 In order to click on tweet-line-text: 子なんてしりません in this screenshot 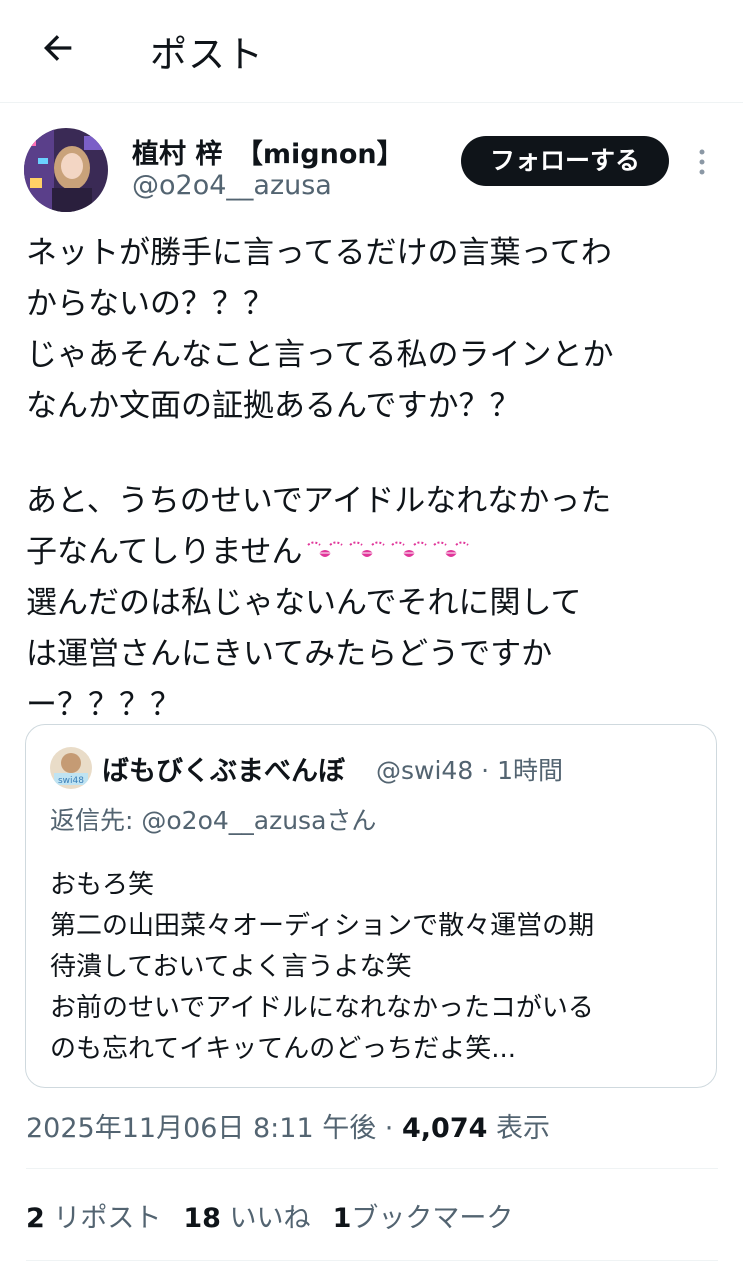, I will do `click(164, 552)`.